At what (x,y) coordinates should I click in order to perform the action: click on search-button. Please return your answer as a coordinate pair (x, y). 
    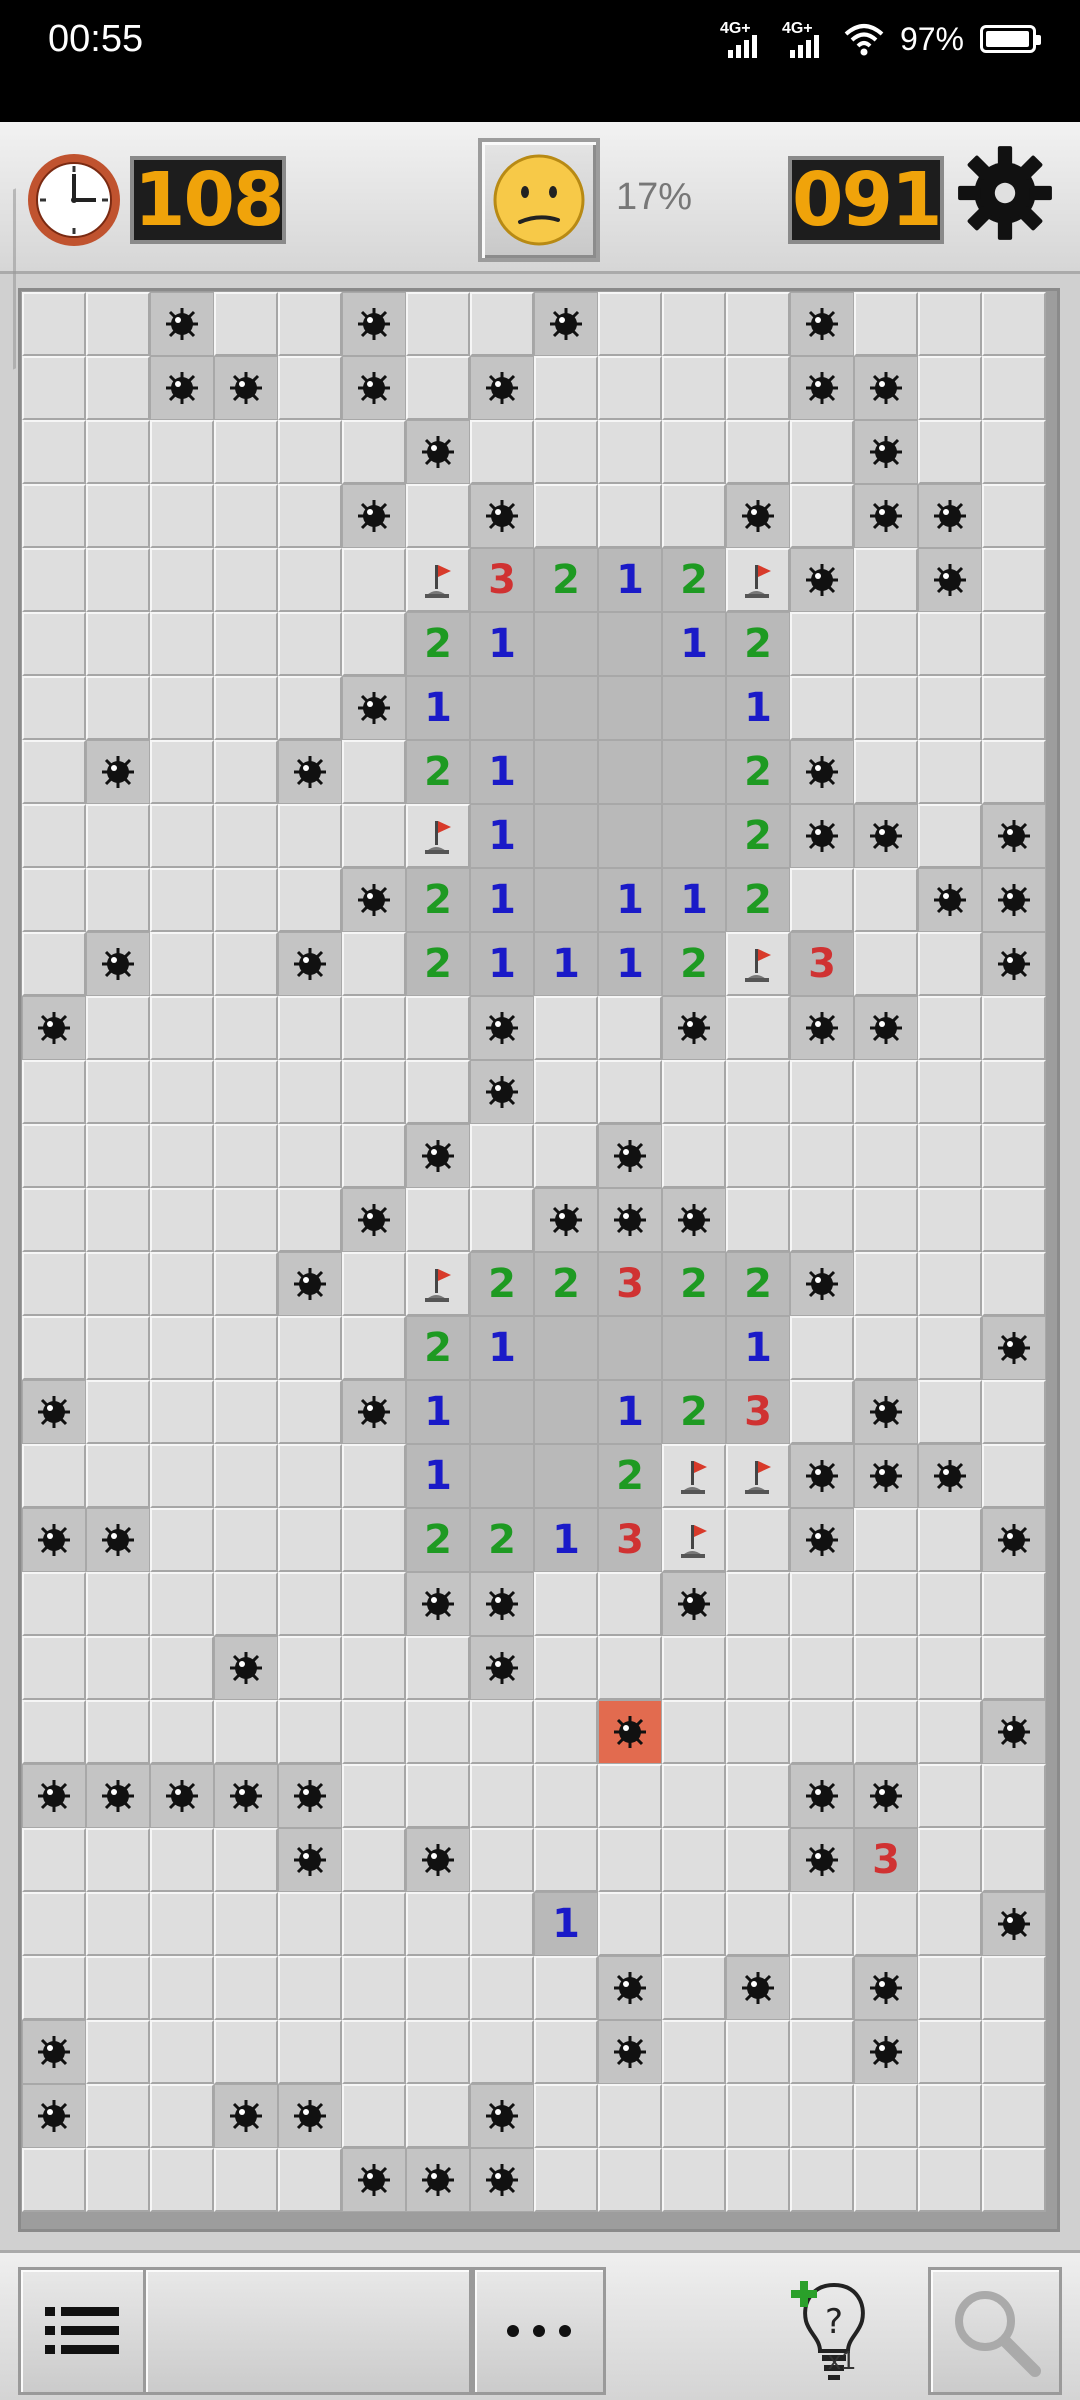
    Looking at the image, I should click on (995, 2331).